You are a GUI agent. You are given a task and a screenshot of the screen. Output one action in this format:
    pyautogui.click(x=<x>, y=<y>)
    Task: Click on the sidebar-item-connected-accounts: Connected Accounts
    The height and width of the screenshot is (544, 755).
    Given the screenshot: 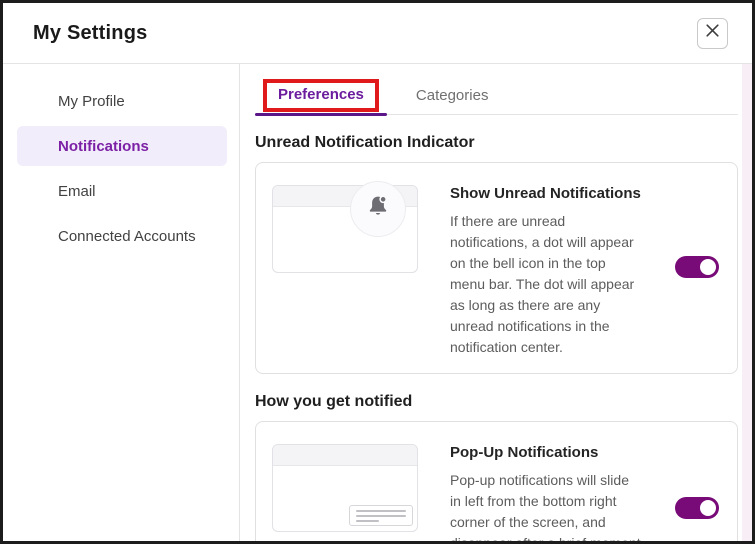 What is the action you would take?
    pyautogui.click(x=122, y=236)
    